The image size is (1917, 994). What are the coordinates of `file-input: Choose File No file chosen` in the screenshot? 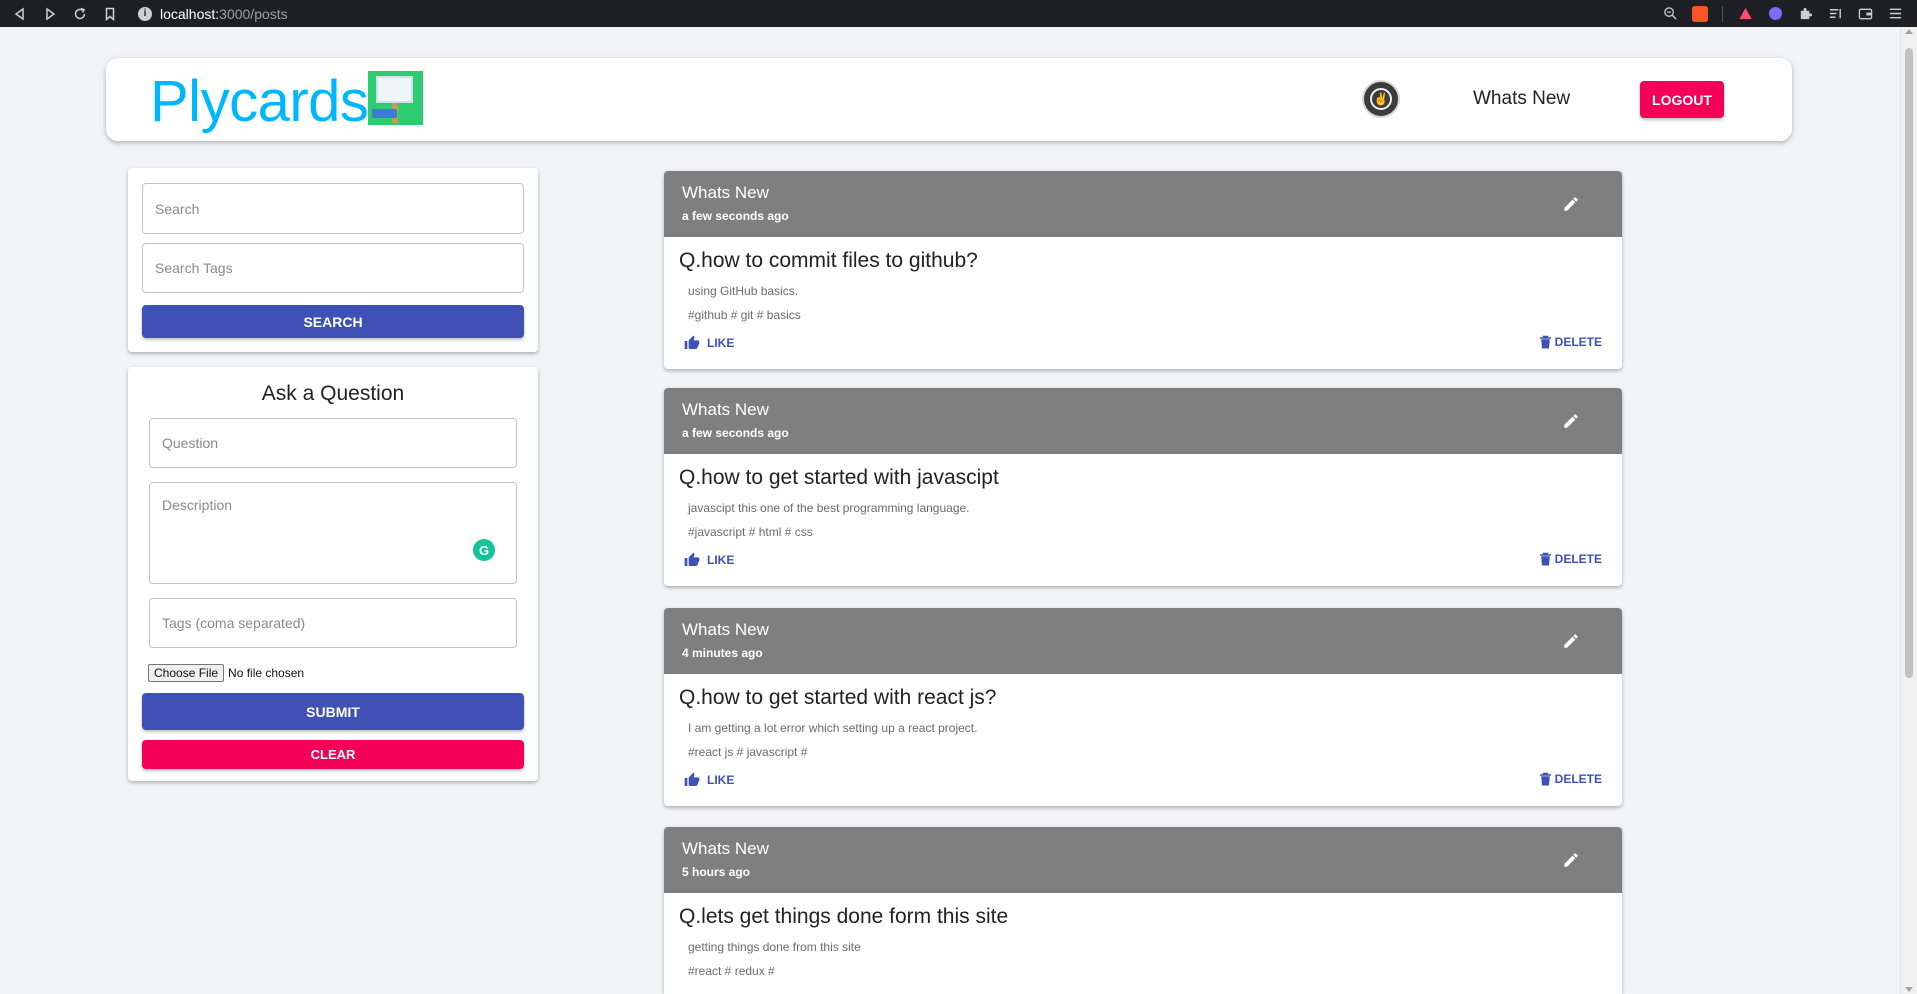 It's located at (226, 673).